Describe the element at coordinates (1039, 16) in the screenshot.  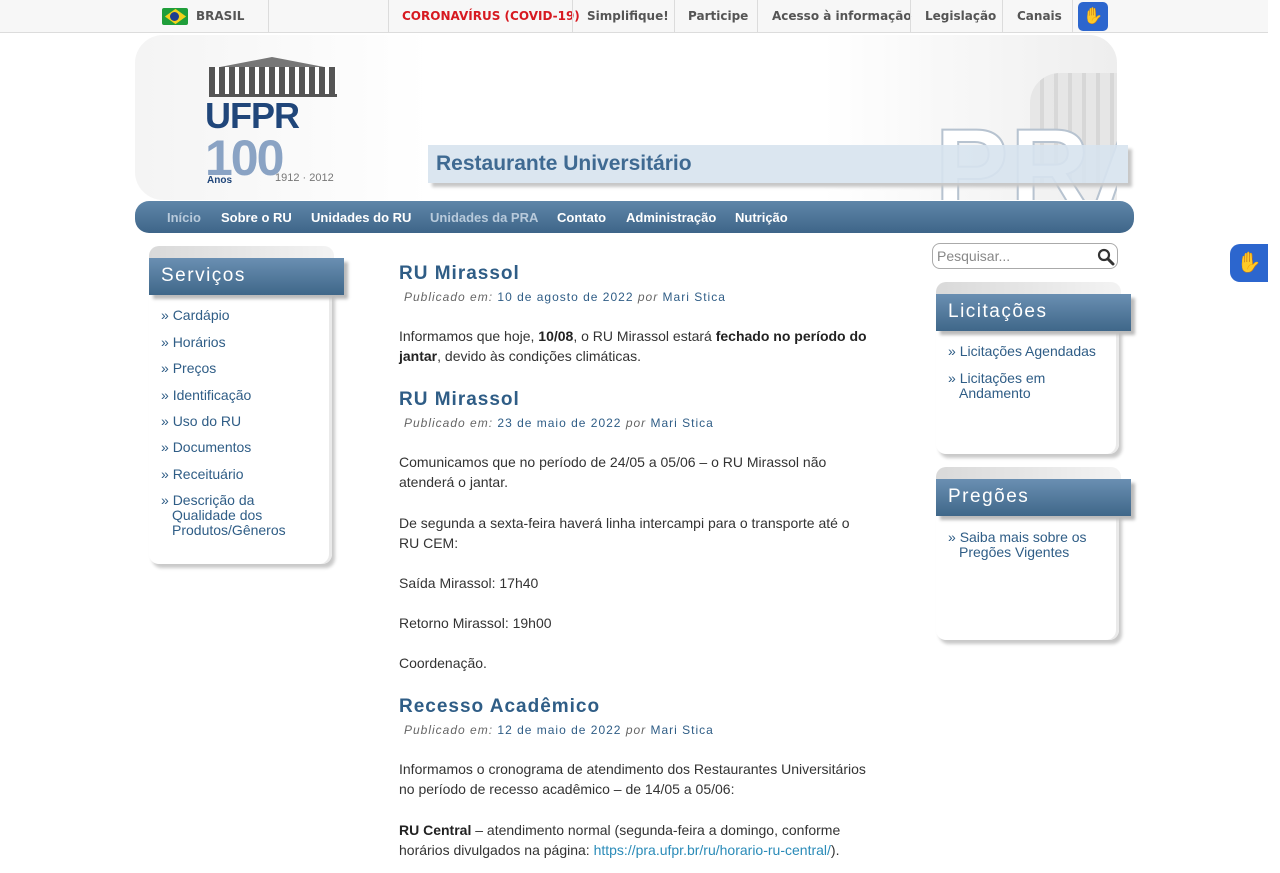
I see `gov-link-canais: Canais` at that location.